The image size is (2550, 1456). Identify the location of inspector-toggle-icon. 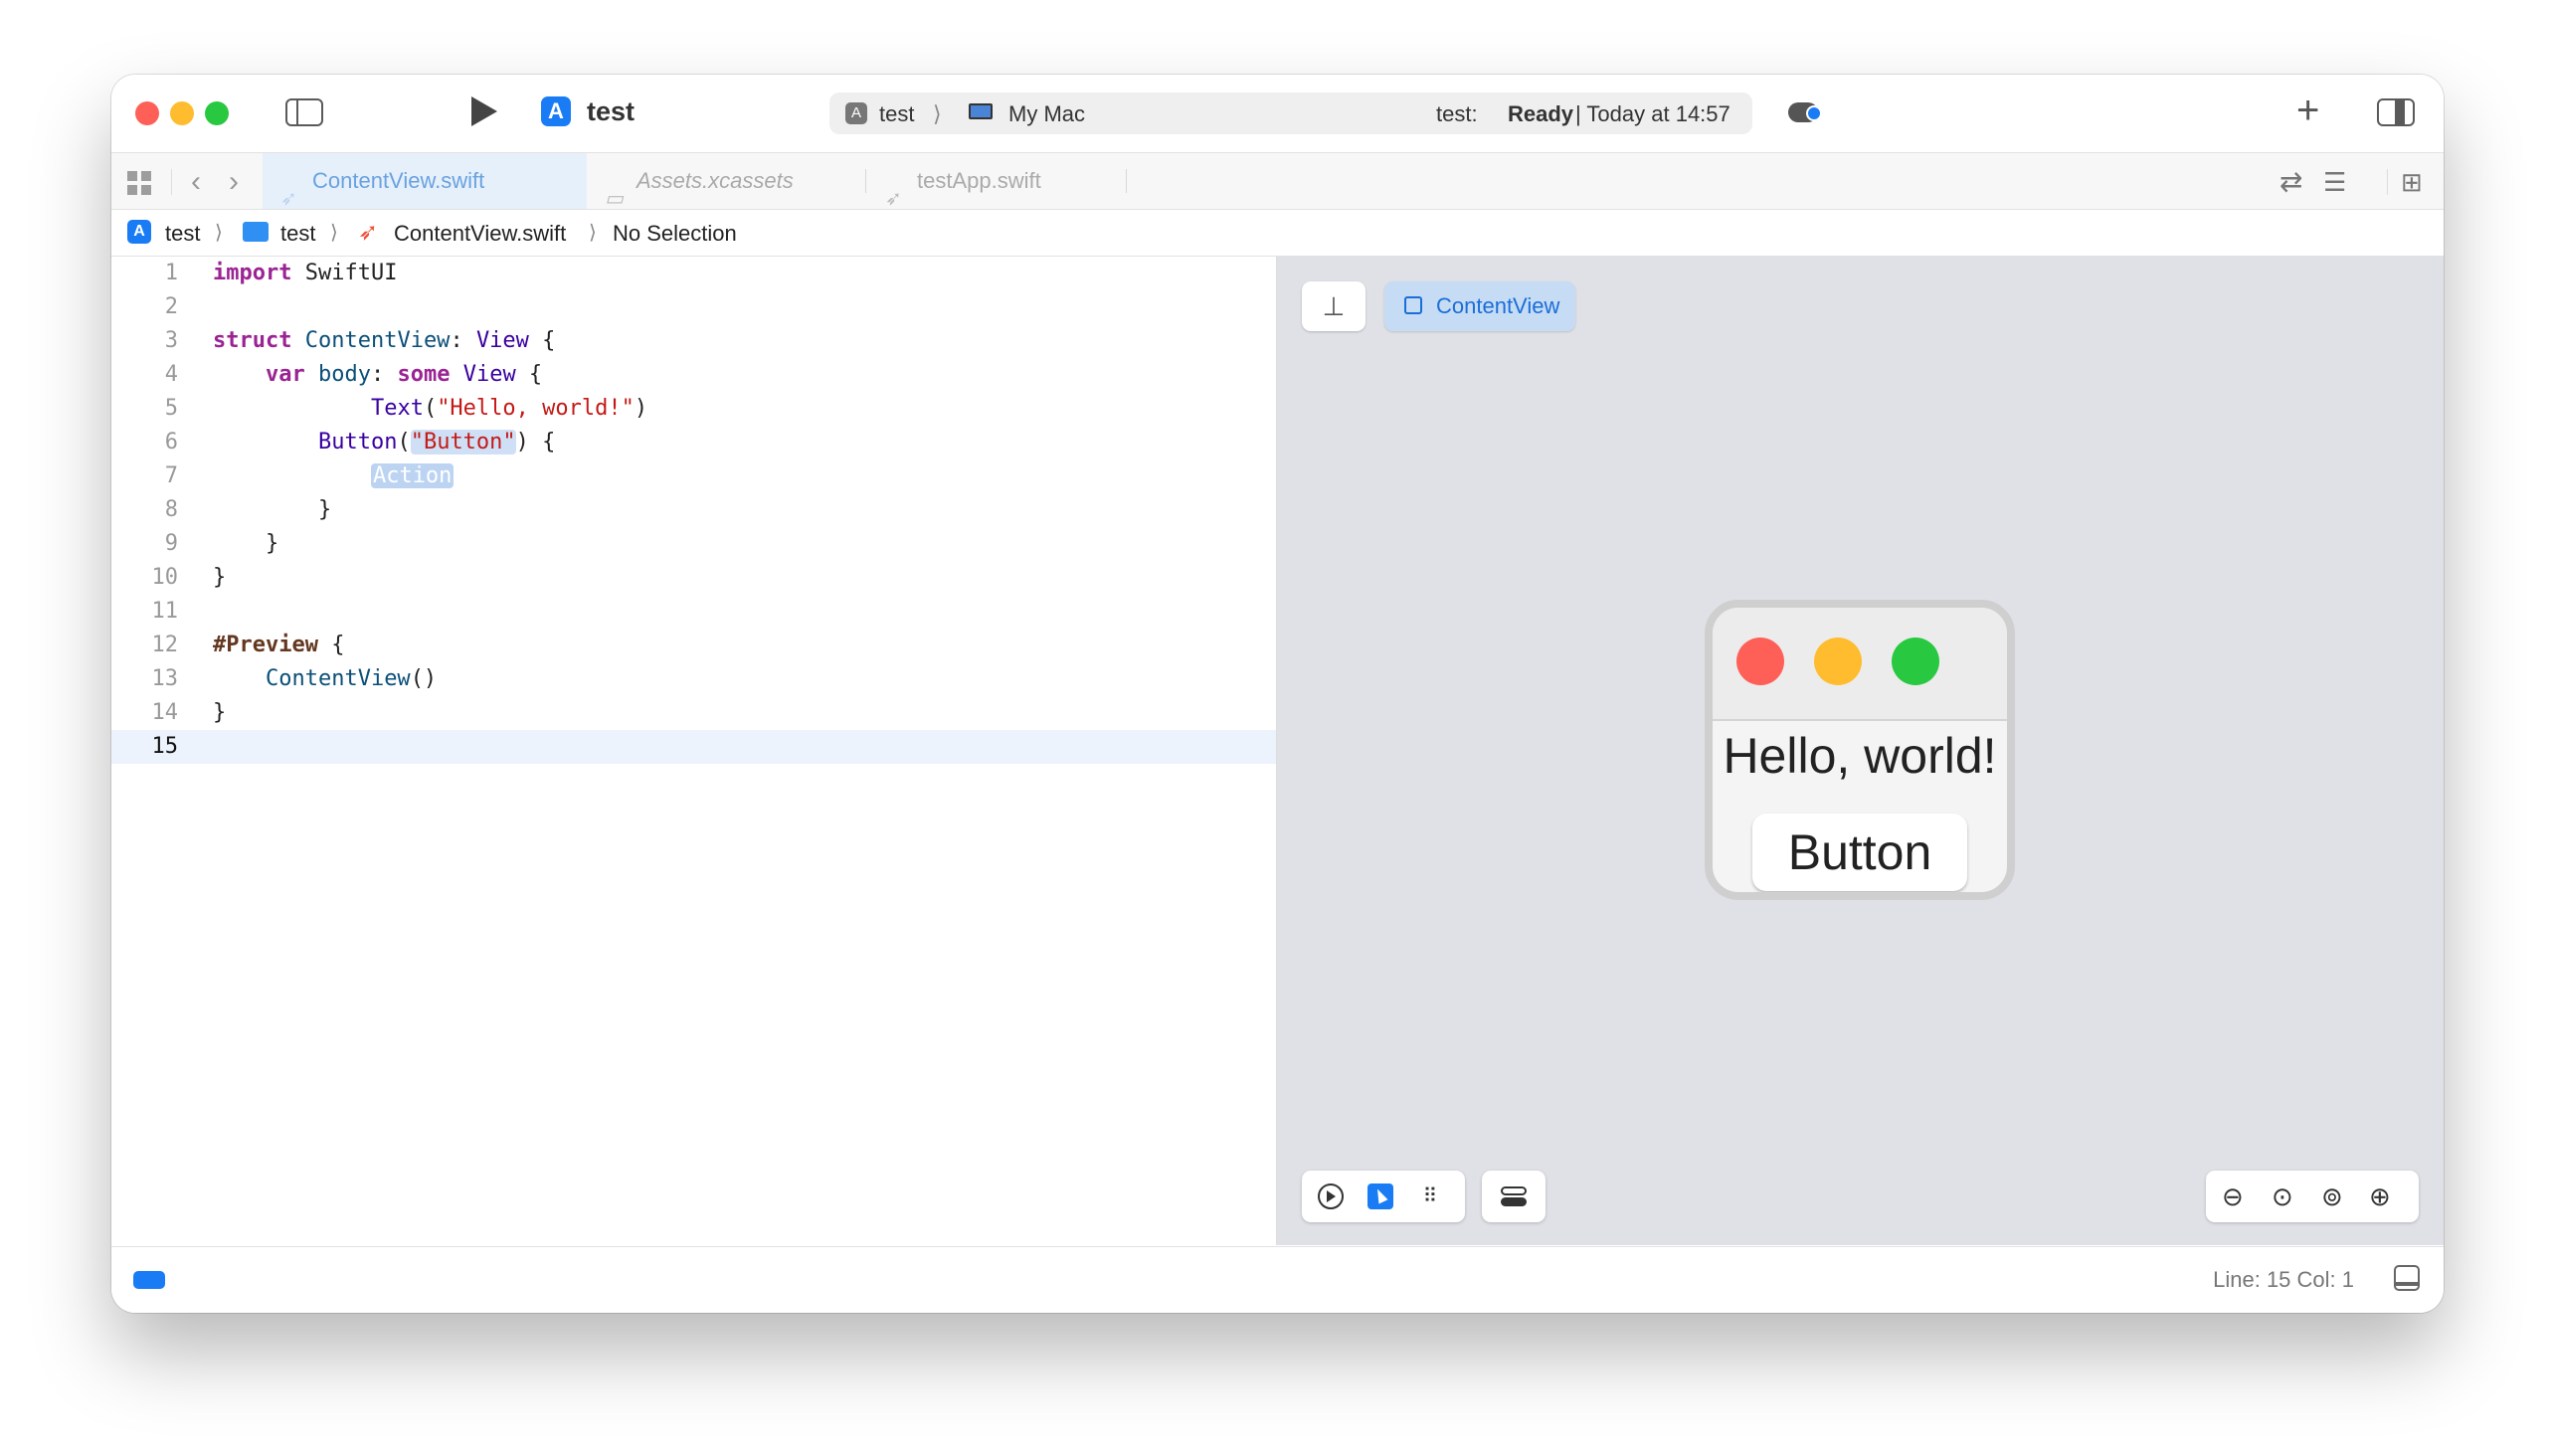
(2396, 112).